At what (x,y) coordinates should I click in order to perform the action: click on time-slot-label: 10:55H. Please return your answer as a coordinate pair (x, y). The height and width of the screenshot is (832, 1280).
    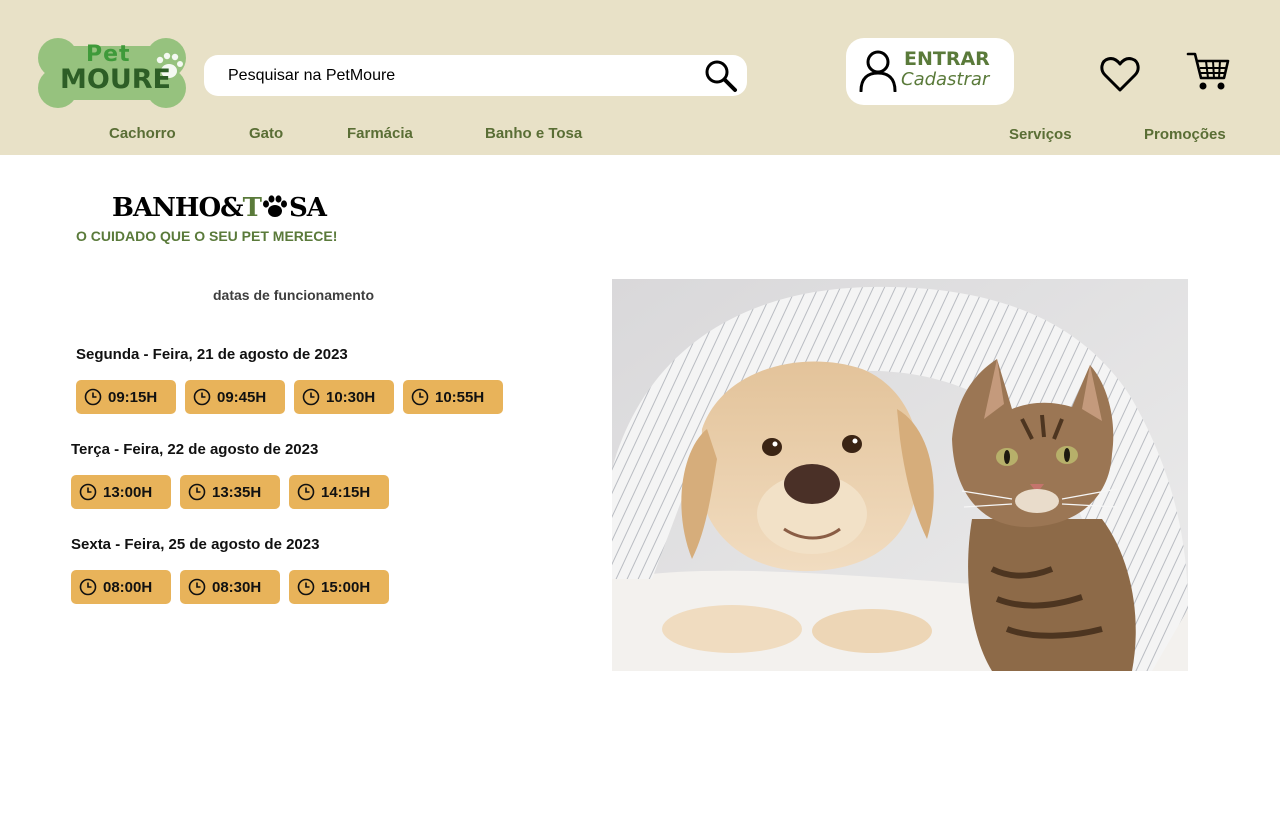
    Looking at the image, I should click on (460, 397).